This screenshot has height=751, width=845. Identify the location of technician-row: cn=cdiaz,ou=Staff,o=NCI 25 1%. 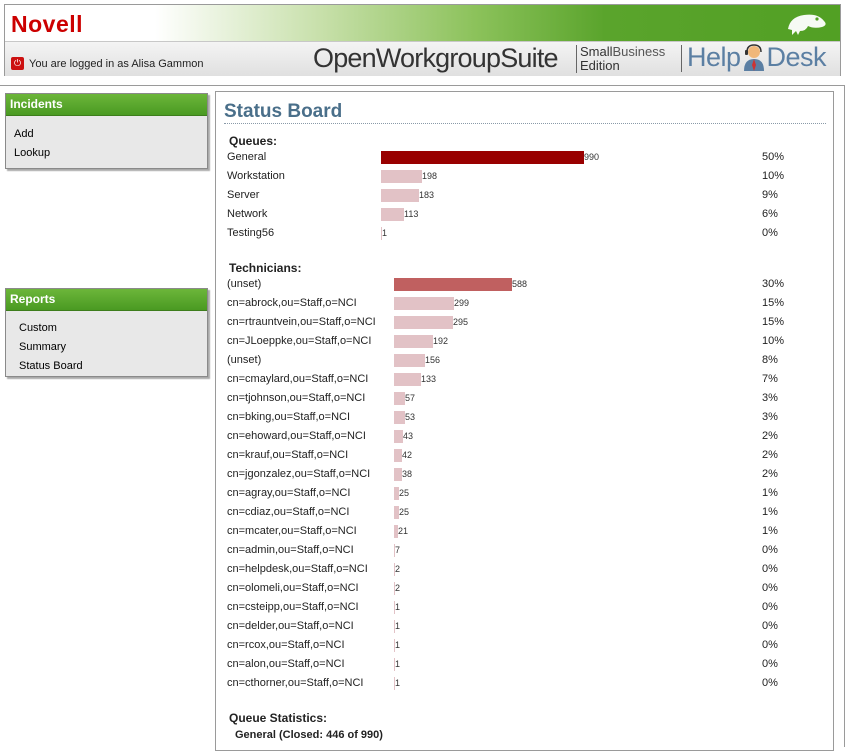
(524, 512).